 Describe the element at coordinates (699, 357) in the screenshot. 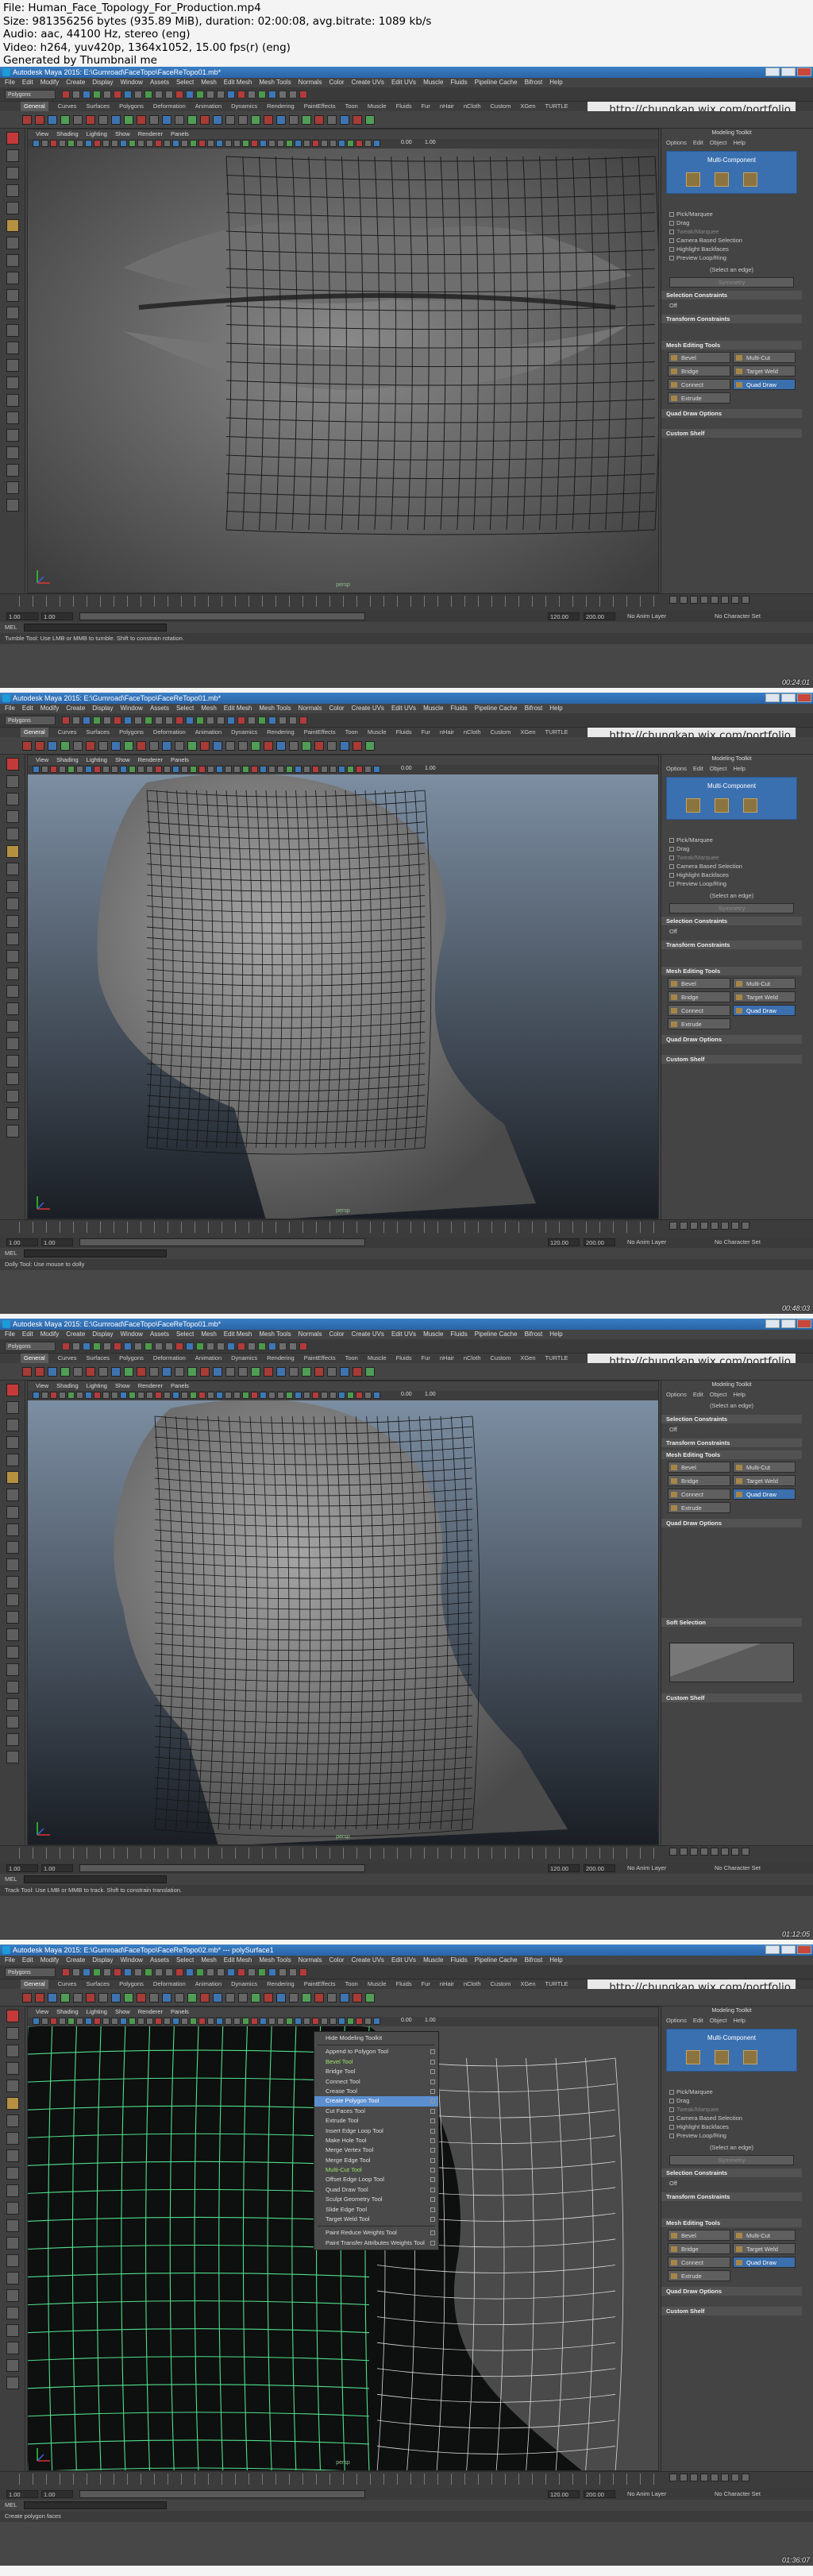

I see `tool-button-bevel: Bevel` at that location.